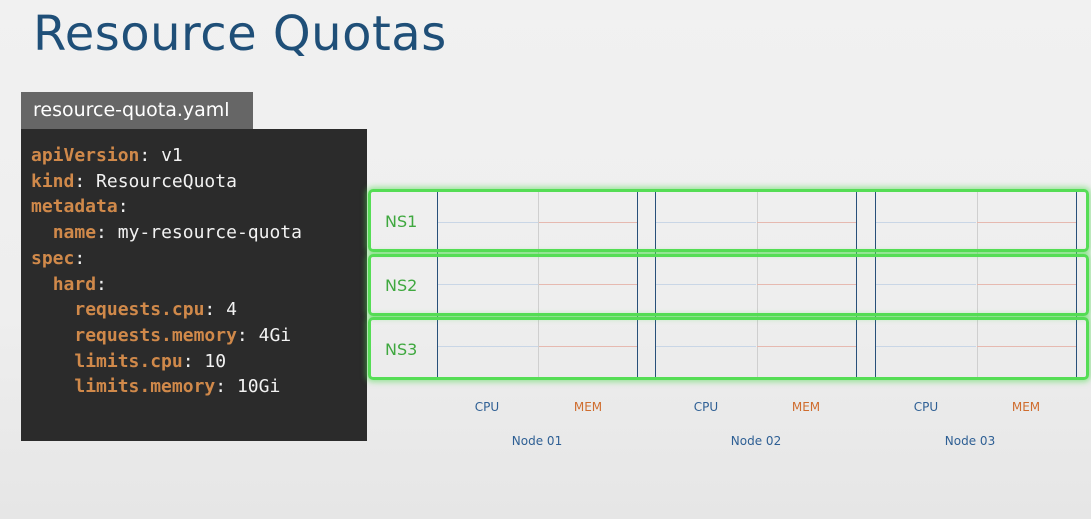 Image resolution: width=1091 pixels, height=519 pixels. I want to click on node-label-02: Node 02, so click(756, 441).